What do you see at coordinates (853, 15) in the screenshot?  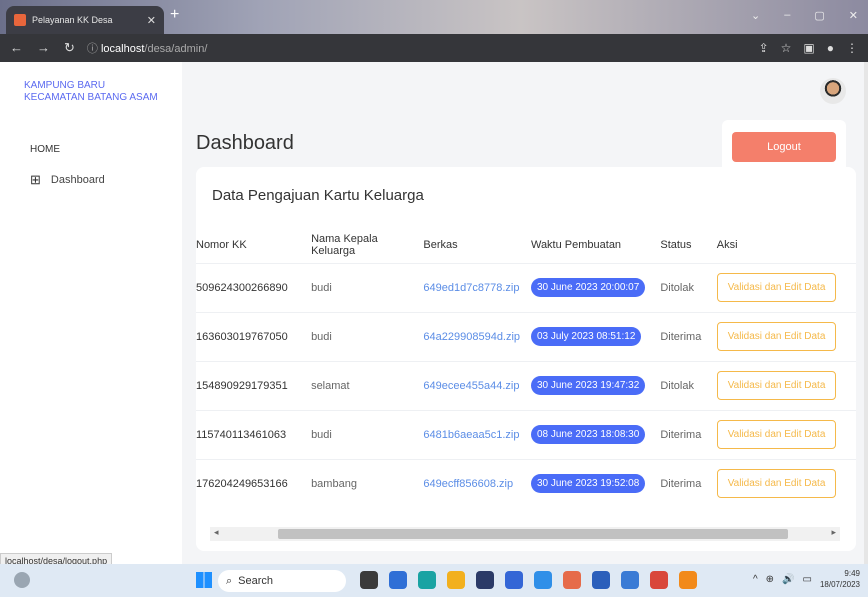 I see `close-window-icon: ✕` at bounding box center [853, 15].